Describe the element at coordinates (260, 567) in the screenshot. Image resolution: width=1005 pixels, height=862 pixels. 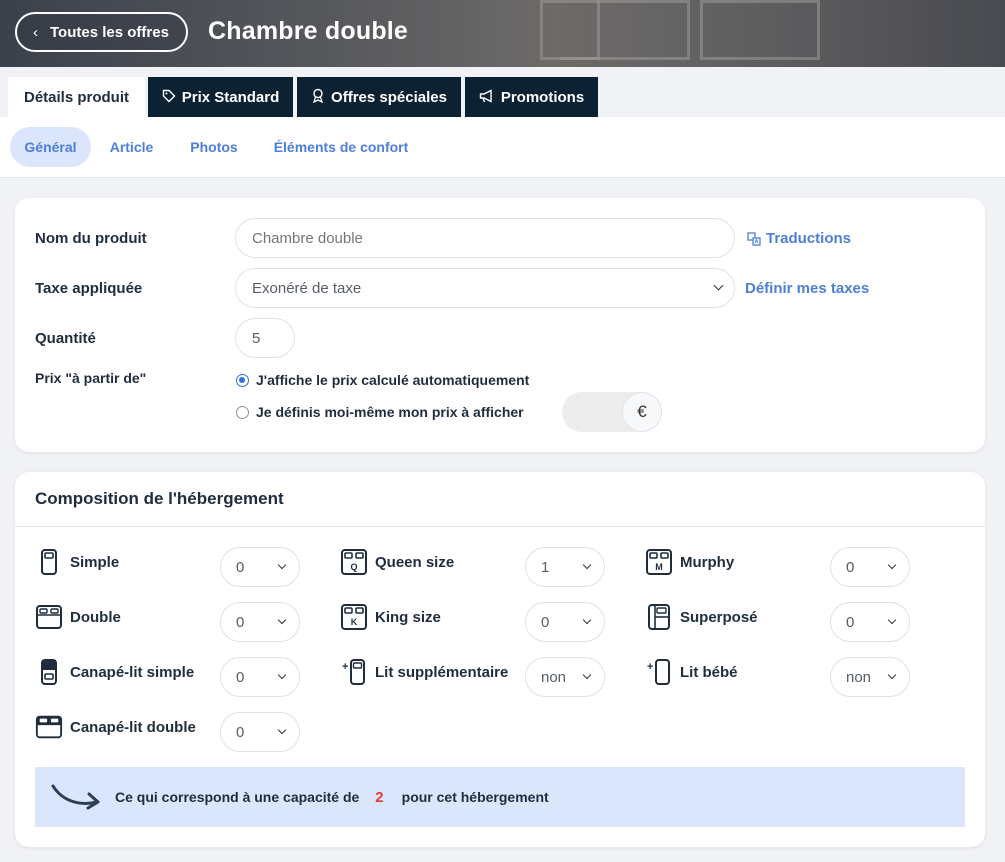
I see `simple-bed-select: 0` at that location.